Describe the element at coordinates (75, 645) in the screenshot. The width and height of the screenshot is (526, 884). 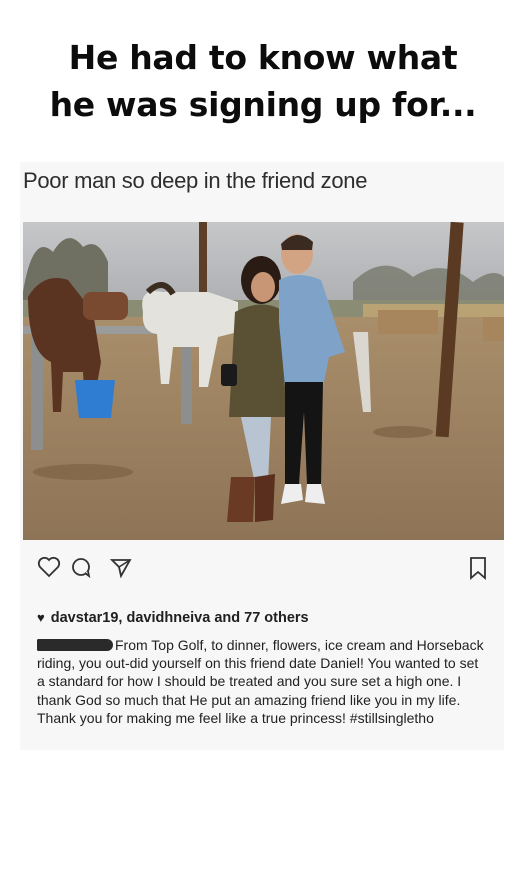
I see `redacted-username` at that location.